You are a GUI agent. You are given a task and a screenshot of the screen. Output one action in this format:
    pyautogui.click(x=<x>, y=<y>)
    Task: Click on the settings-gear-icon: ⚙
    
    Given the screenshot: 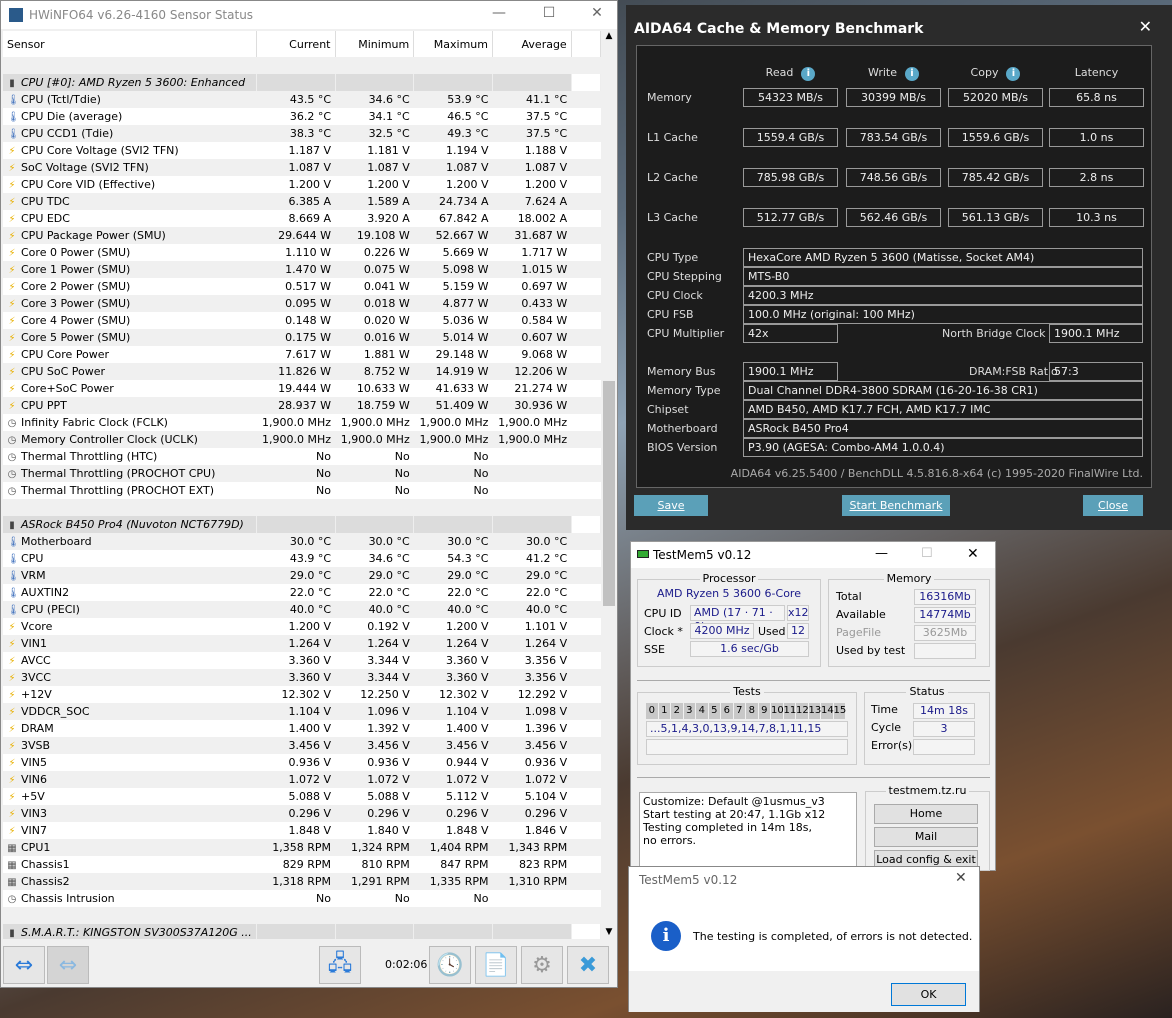 What is the action you would take?
    pyautogui.click(x=542, y=965)
    